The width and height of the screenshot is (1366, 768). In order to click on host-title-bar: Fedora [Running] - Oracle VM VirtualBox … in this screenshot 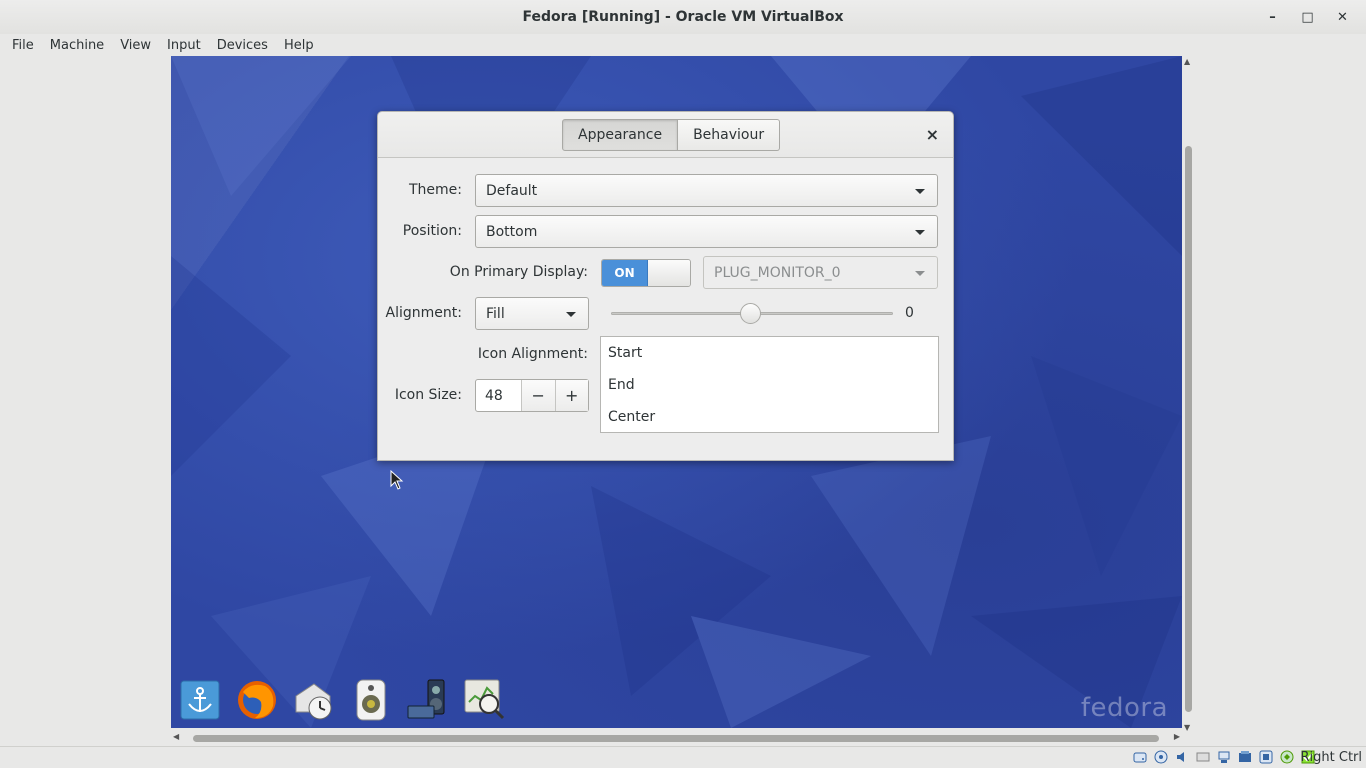, I will do `click(683, 17)`.